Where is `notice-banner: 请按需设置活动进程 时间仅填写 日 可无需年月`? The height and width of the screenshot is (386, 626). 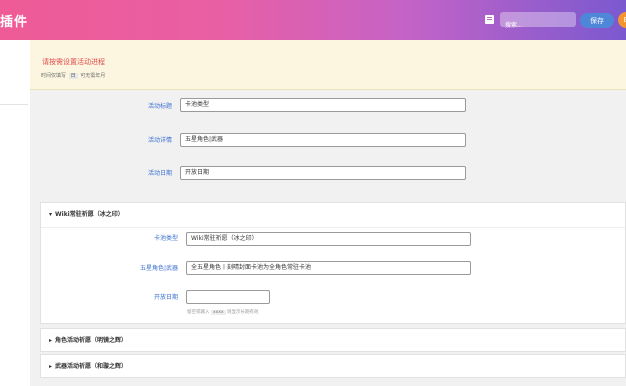 notice-banner: 请按需设置活动进程 时间仅填写 日 可无需年月 is located at coordinates (328, 65).